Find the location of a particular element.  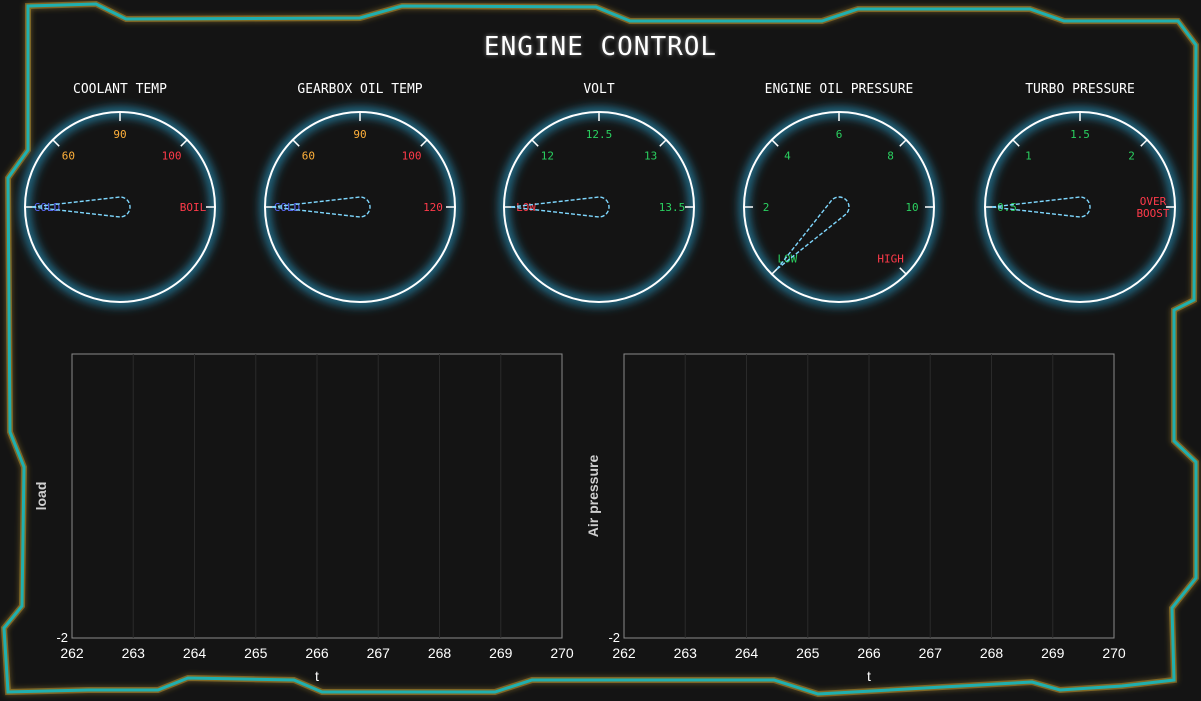

y-axis-label: Air pressure is located at coordinates (593, 496).